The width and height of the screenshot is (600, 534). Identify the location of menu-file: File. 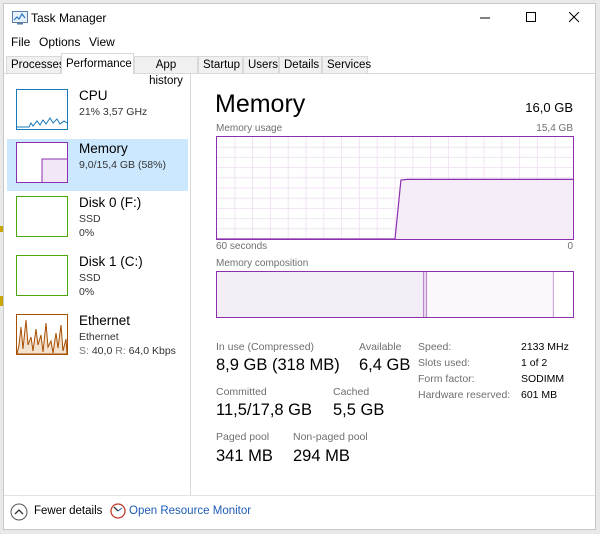
(20, 42).